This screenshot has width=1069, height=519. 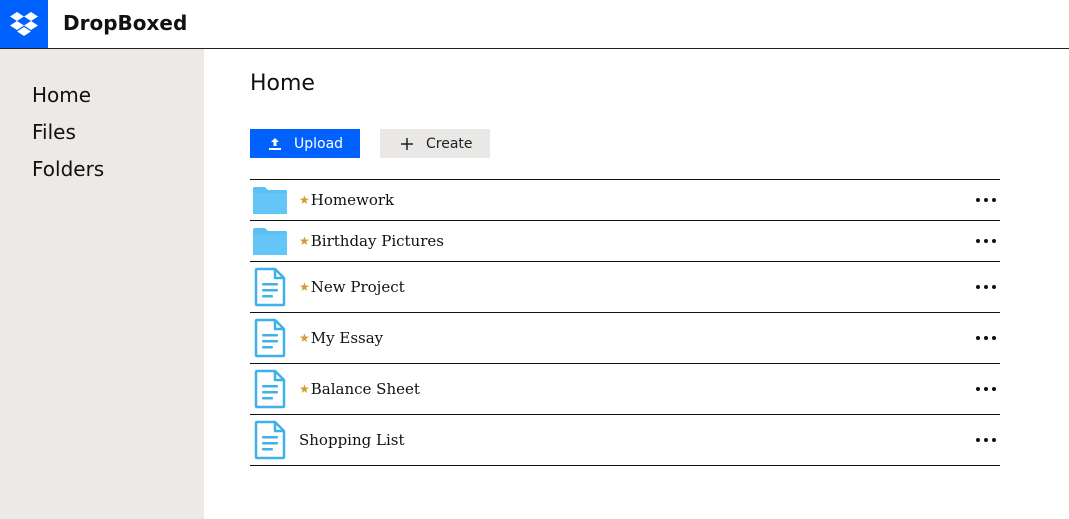 What do you see at coordinates (534, 24) in the screenshot?
I see `top-bar: DropBoxed` at bounding box center [534, 24].